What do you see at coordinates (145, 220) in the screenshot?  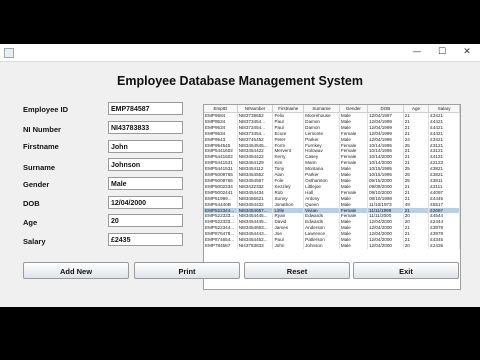 I see `age-field: 20` at bounding box center [145, 220].